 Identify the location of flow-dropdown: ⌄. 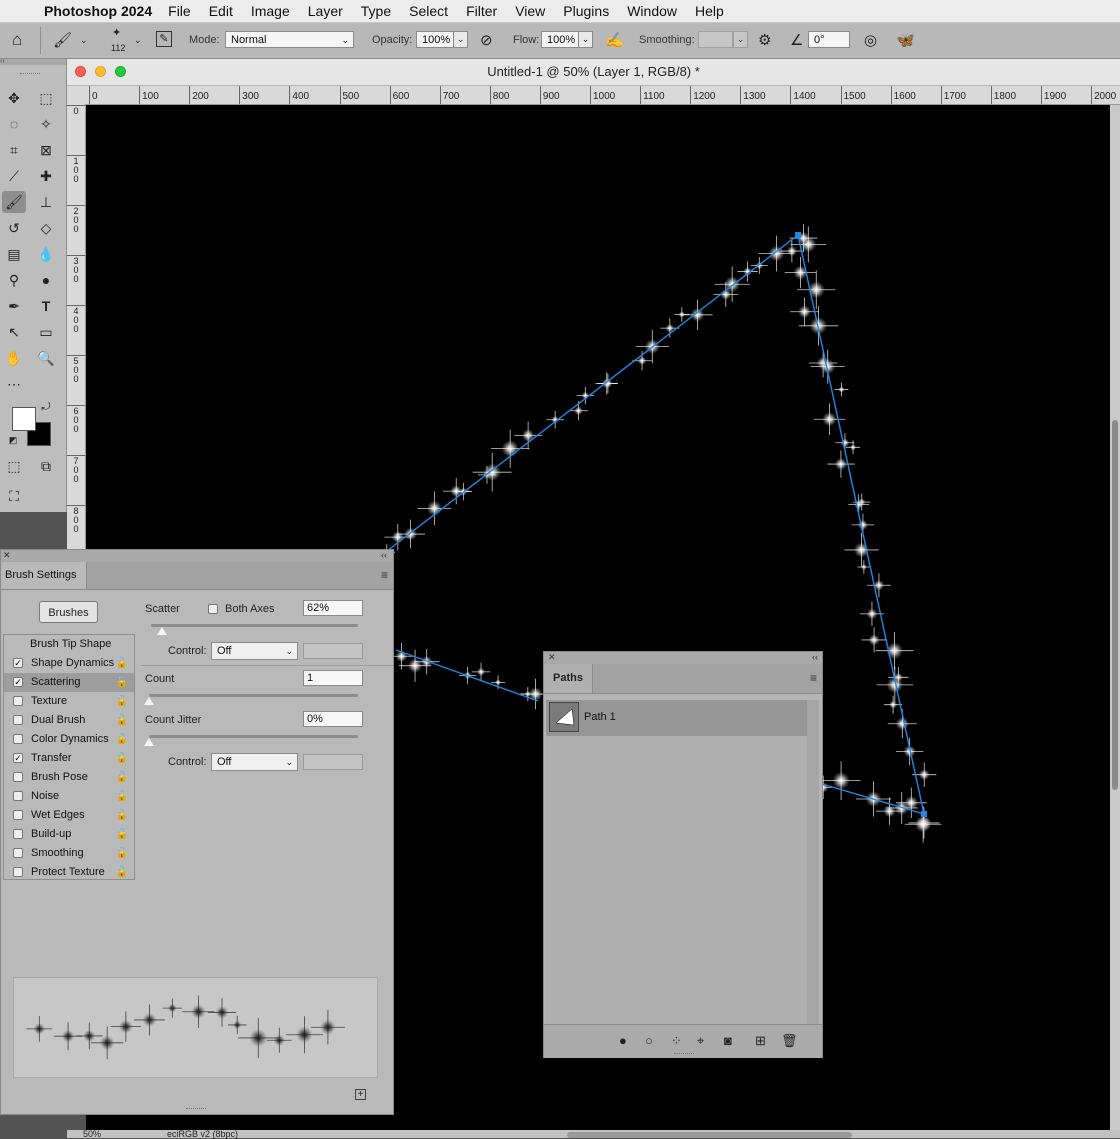
(585, 39).